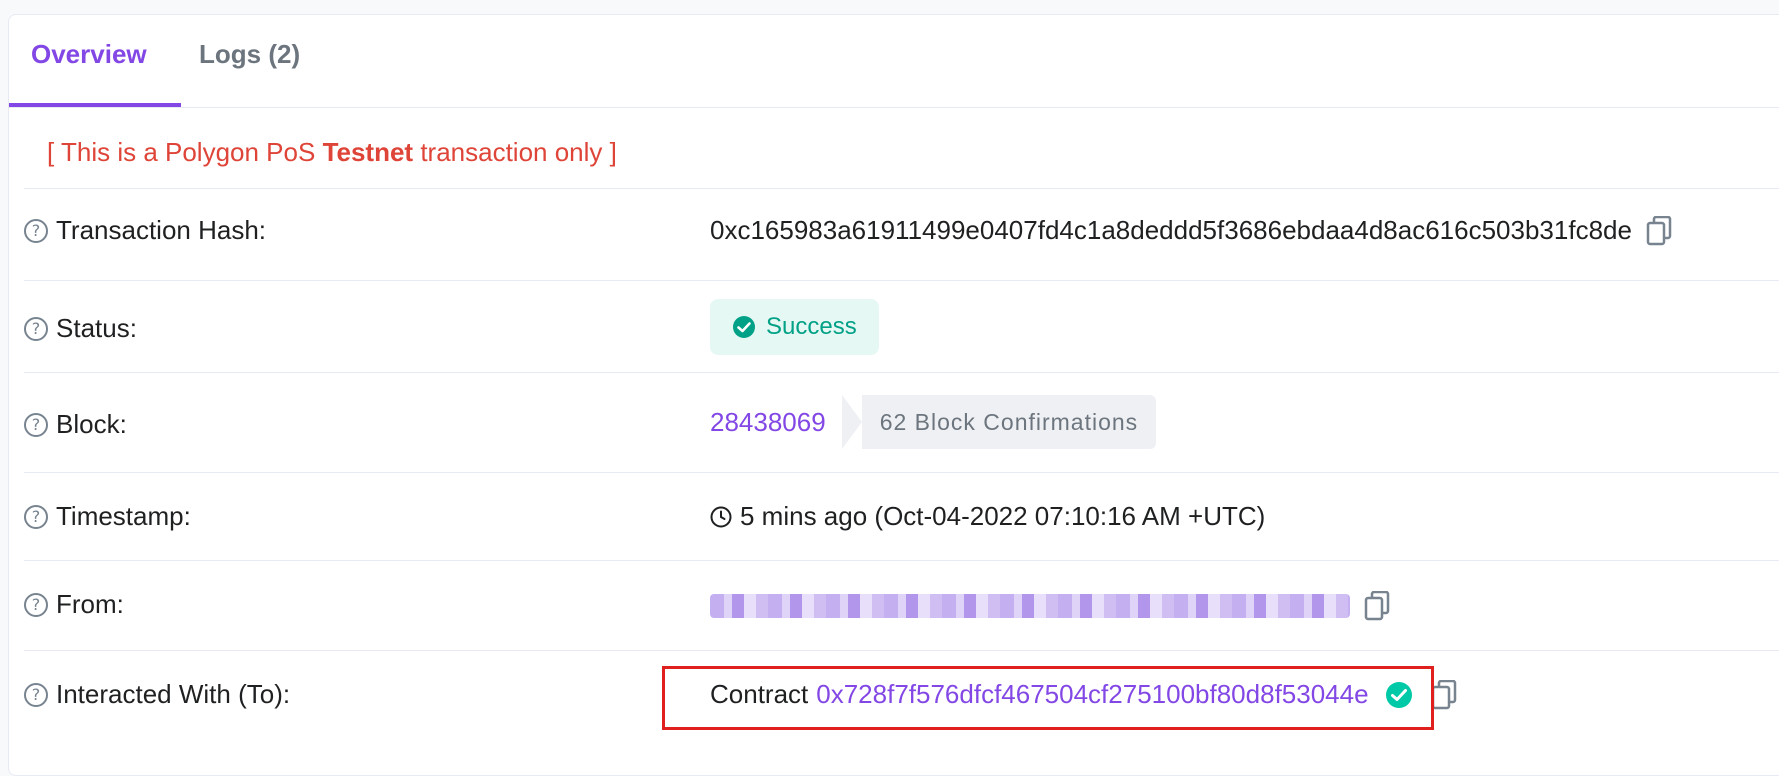 The image size is (1779, 776). I want to click on label-from: ? From:, so click(74, 604).